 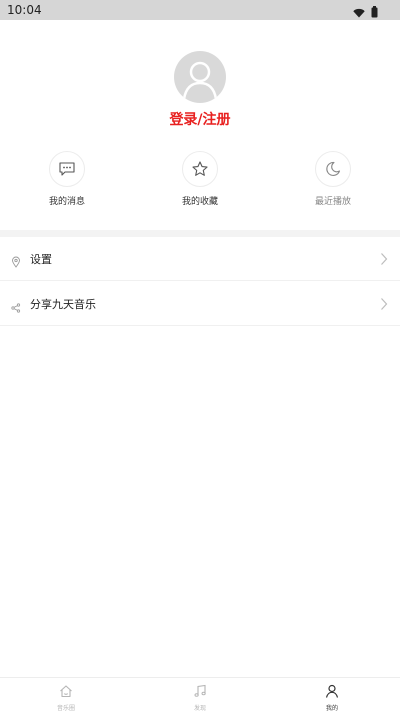 I want to click on music-note-icon, so click(x=200, y=692).